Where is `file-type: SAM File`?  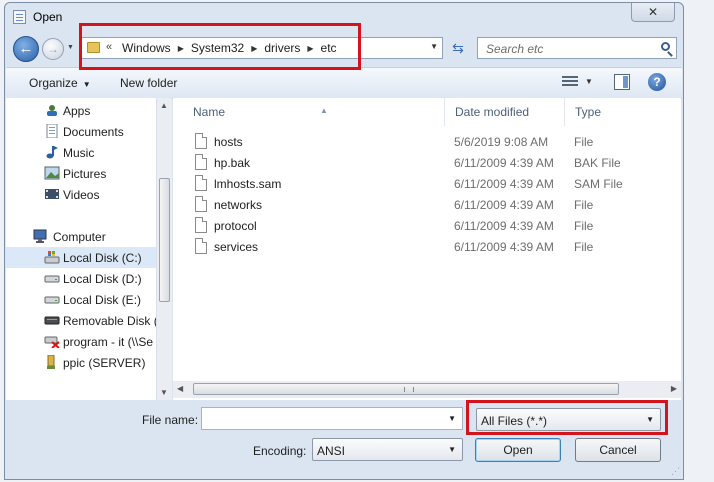 file-type: SAM File is located at coordinates (598, 184).